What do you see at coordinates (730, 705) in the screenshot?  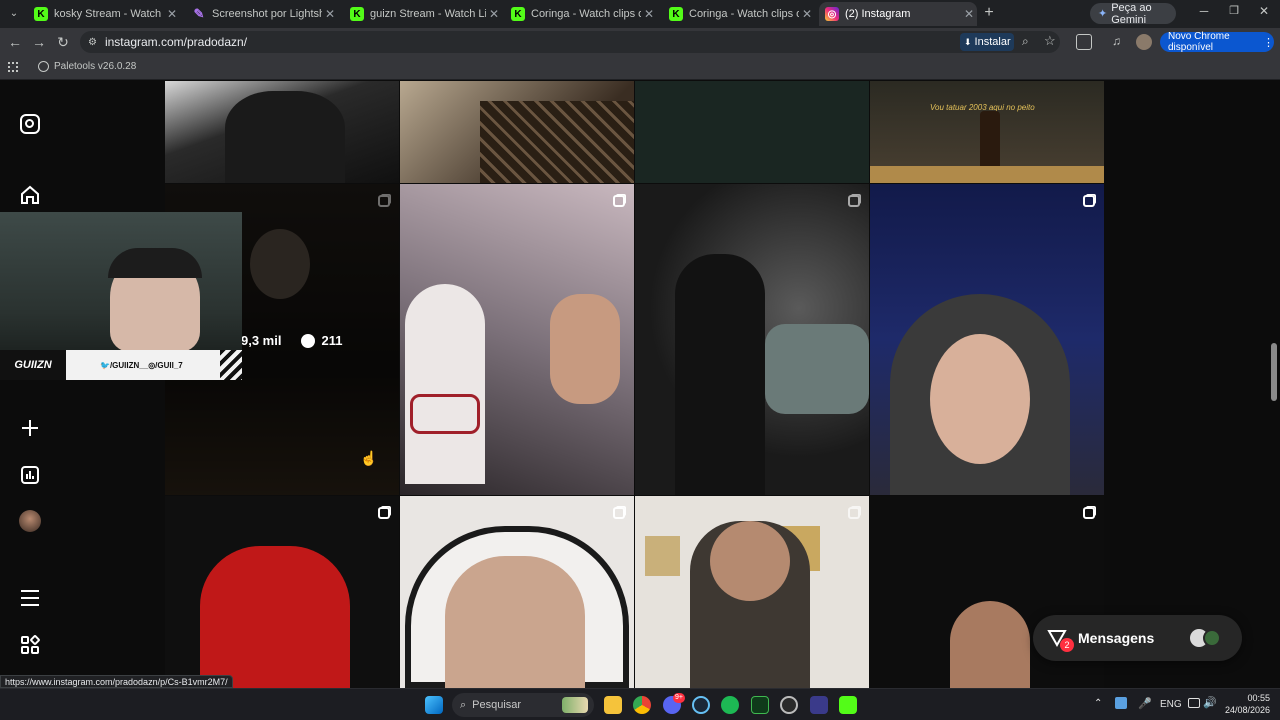 I see `spotify-icon` at bounding box center [730, 705].